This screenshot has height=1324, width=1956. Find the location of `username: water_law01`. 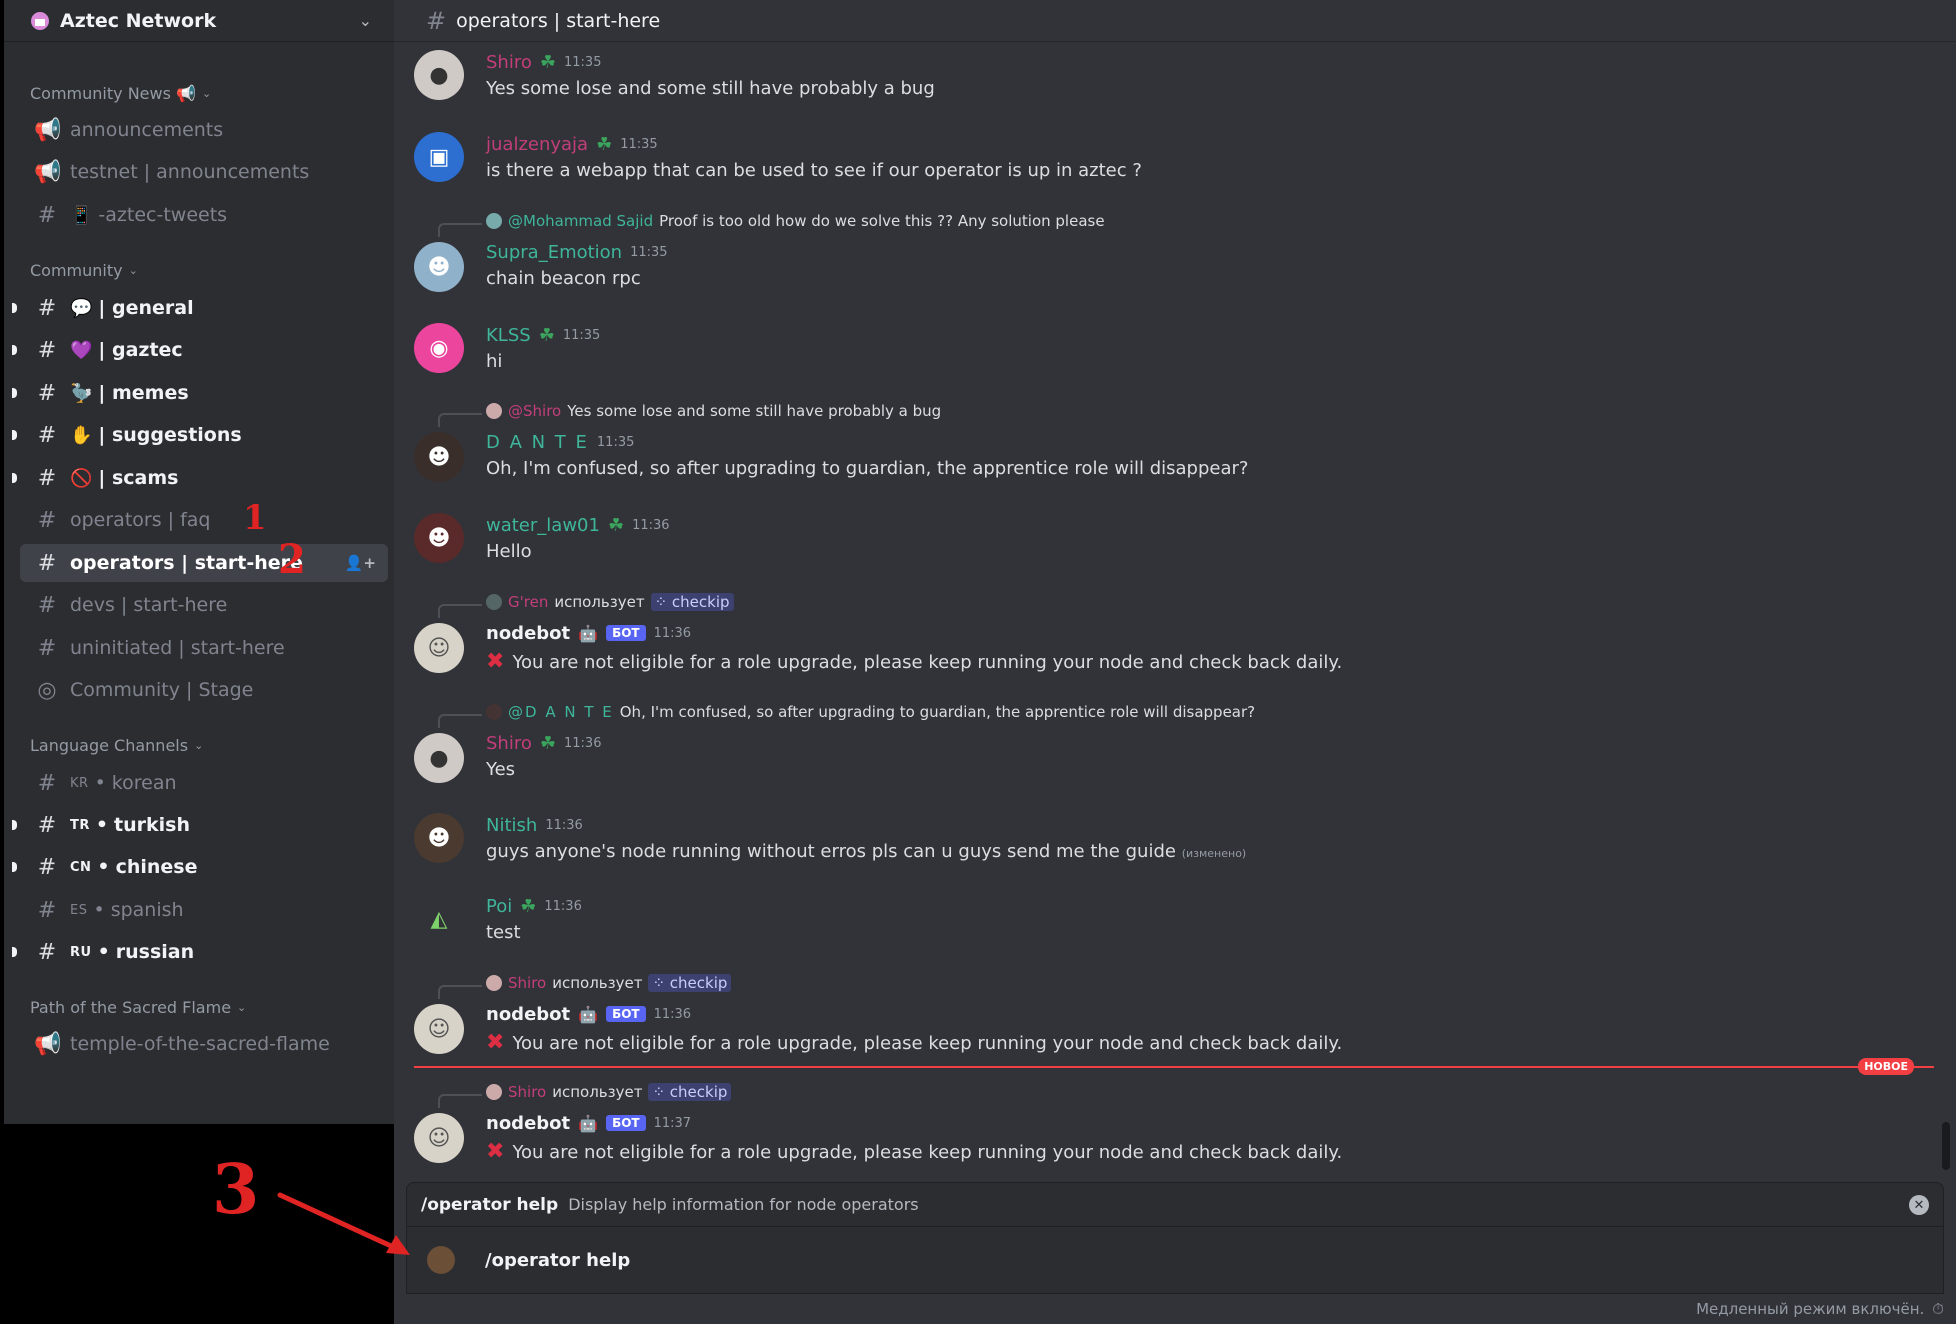

username: water_law01 is located at coordinates (543, 525).